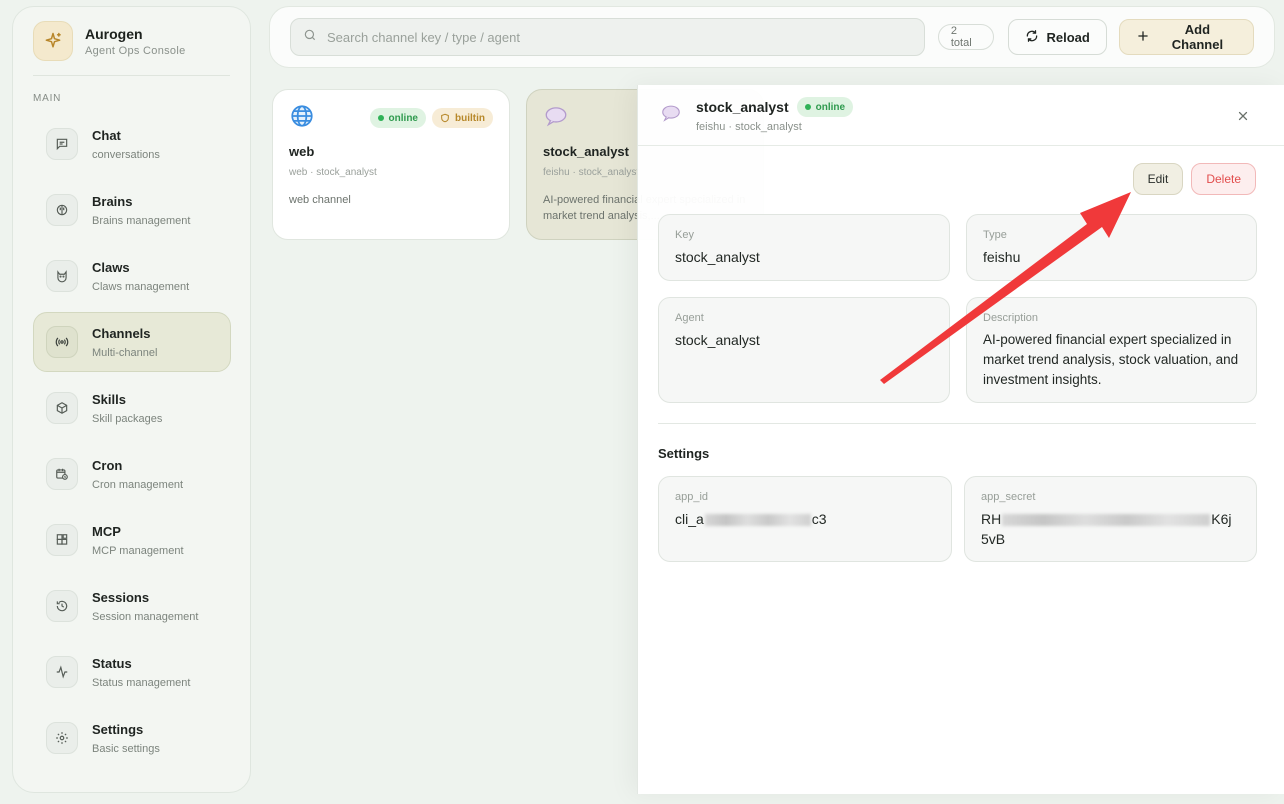 Image resolution: width=1284 pixels, height=804 pixels. What do you see at coordinates (112, 663) in the screenshot?
I see `nav-label: Status` at bounding box center [112, 663].